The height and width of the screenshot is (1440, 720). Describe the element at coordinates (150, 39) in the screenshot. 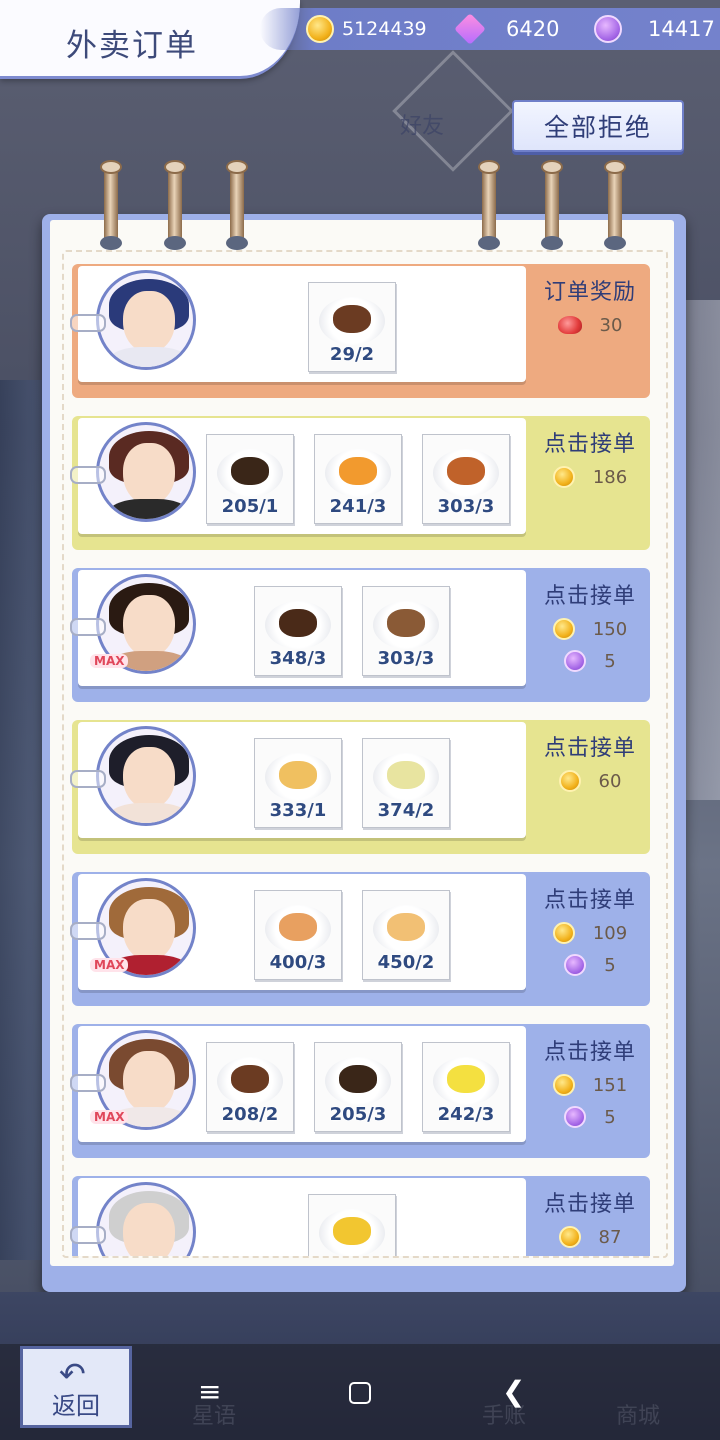

I see `title-tab: 外卖订单` at that location.